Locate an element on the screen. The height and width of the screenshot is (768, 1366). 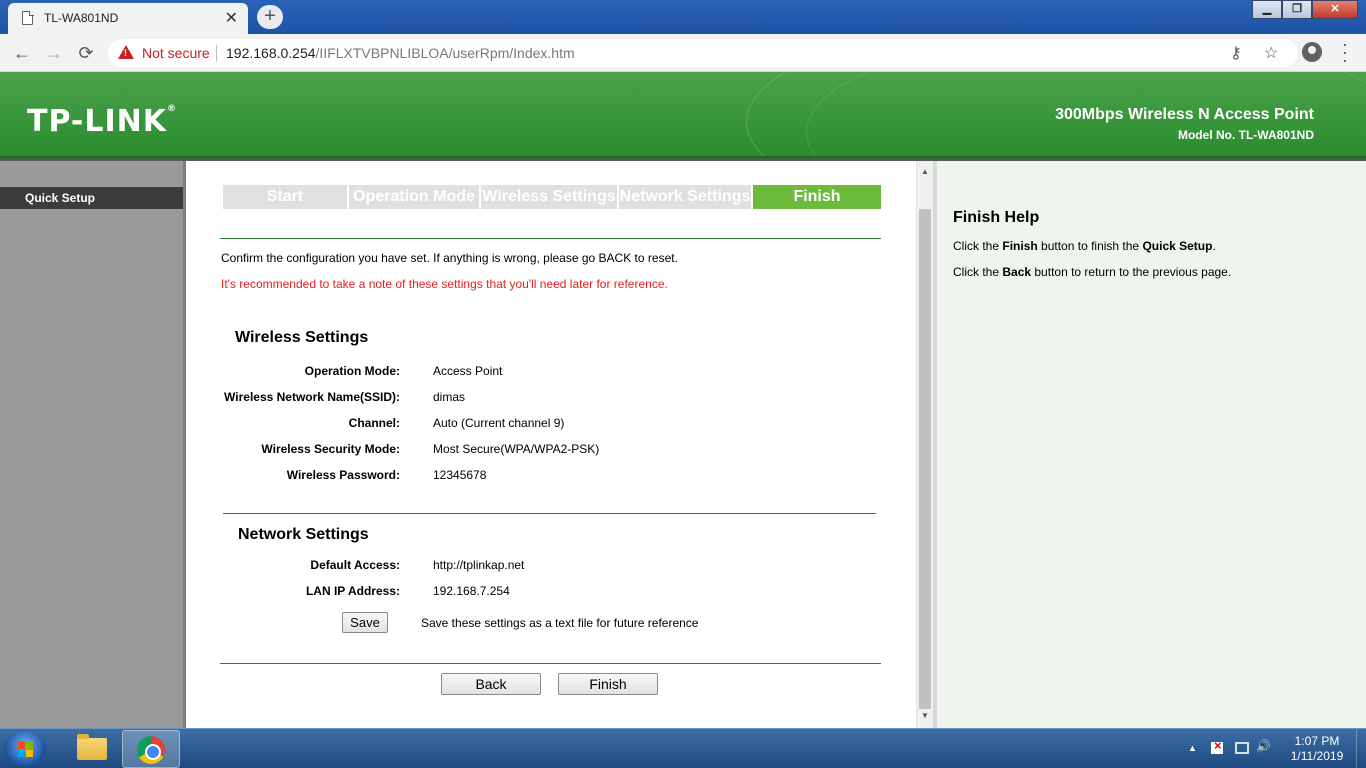
maximize-button: ❐ is located at coordinates (1297, 9).